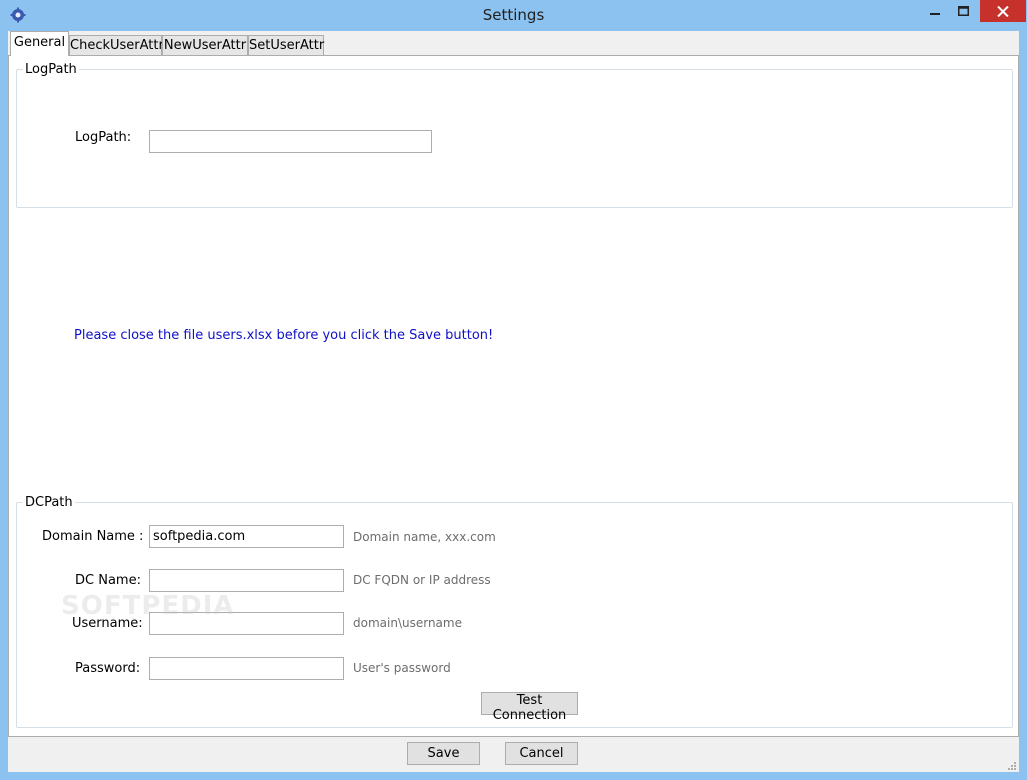  What do you see at coordinates (290, 141) in the screenshot?
I see `logpath-input` at bounding box center [290, 141].